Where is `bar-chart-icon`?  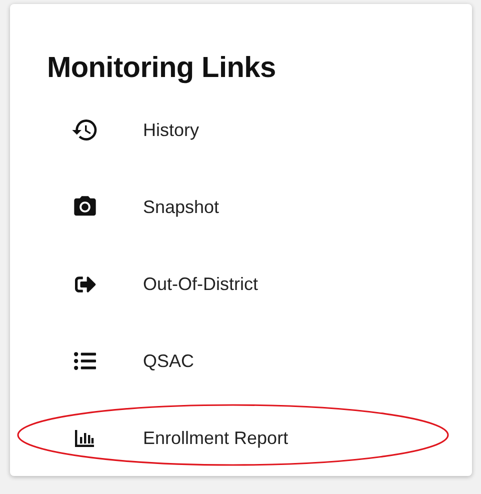
bar-chart-icon is located at coordinates (85, 438).